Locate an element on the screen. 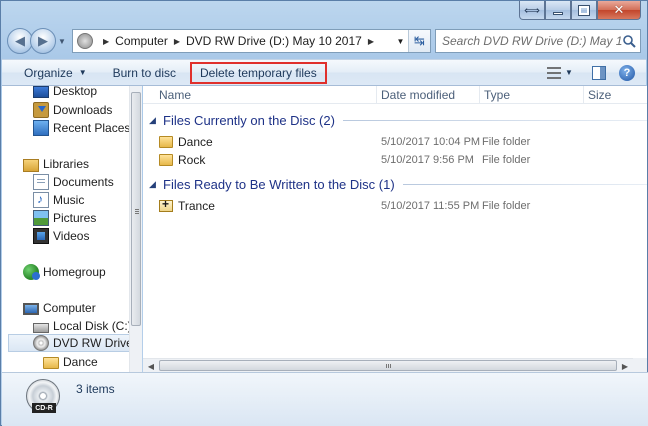 The image size is (648, 426). videos-icon is located at coordinates (41, 236).